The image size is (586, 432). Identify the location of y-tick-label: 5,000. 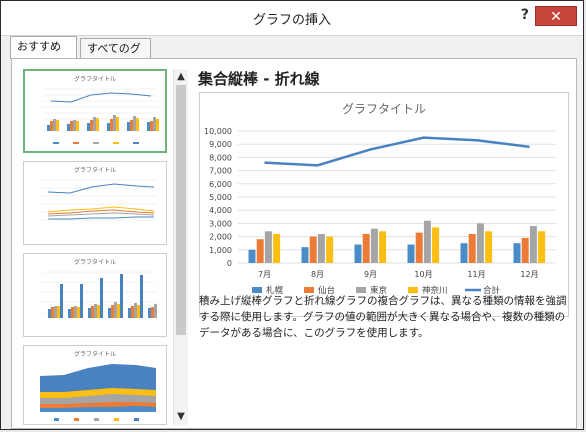
(220, 197).